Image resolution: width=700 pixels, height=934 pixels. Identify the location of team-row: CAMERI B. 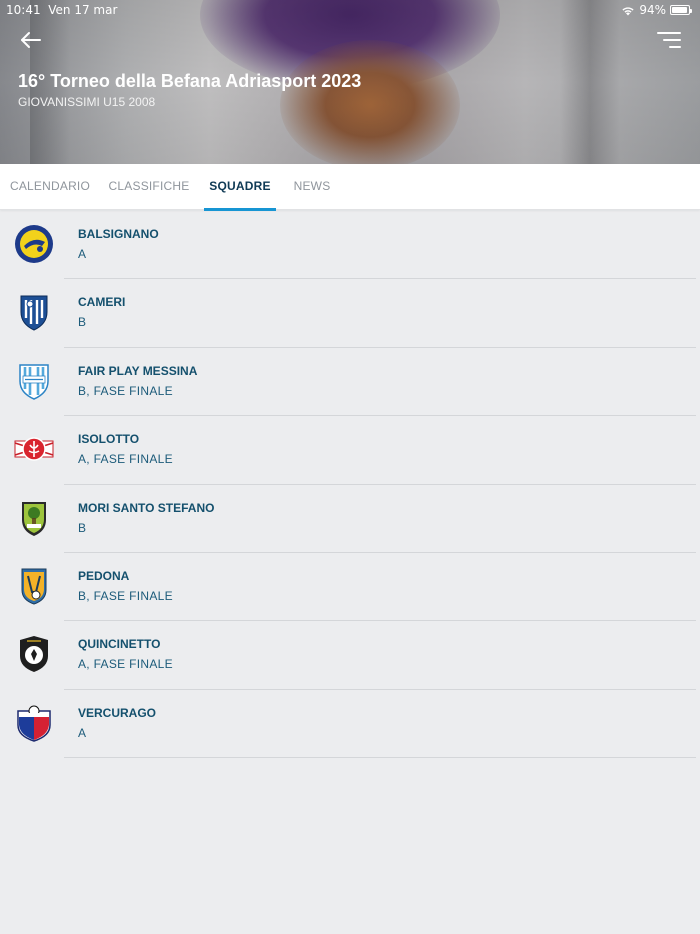
(350, 313).